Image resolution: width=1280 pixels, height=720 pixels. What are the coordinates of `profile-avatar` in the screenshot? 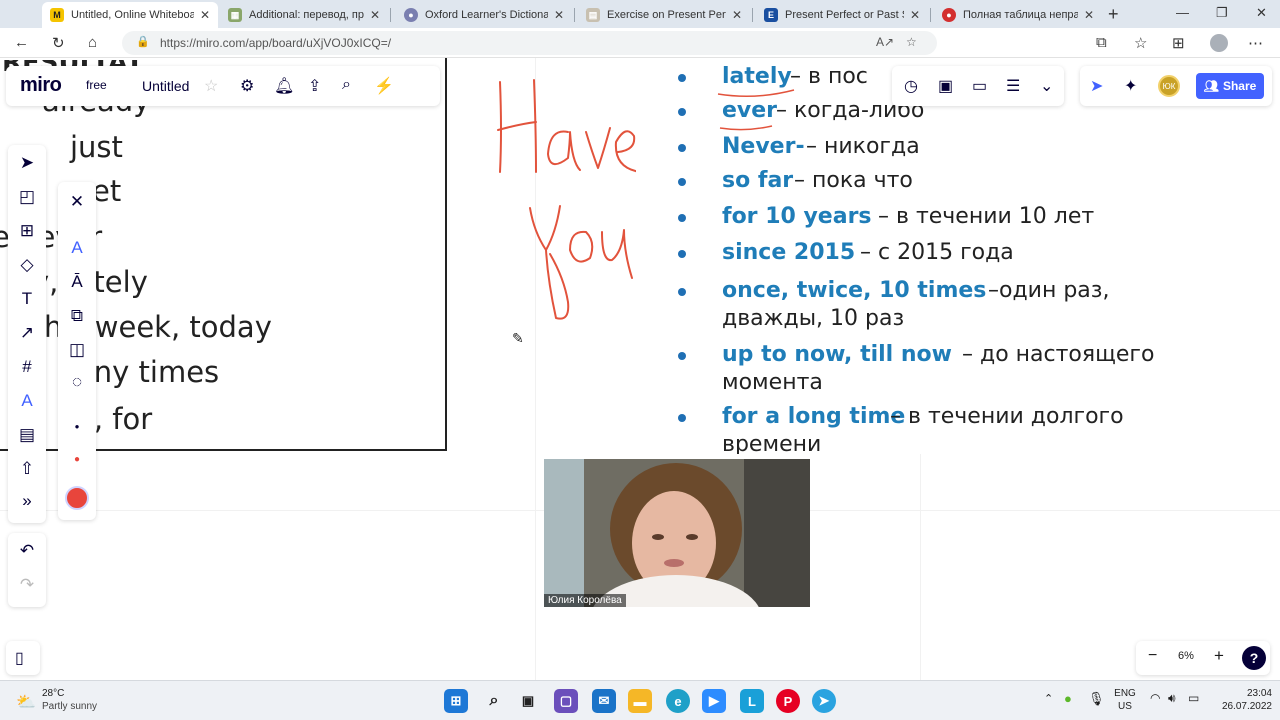 It's located at (1219, 43).